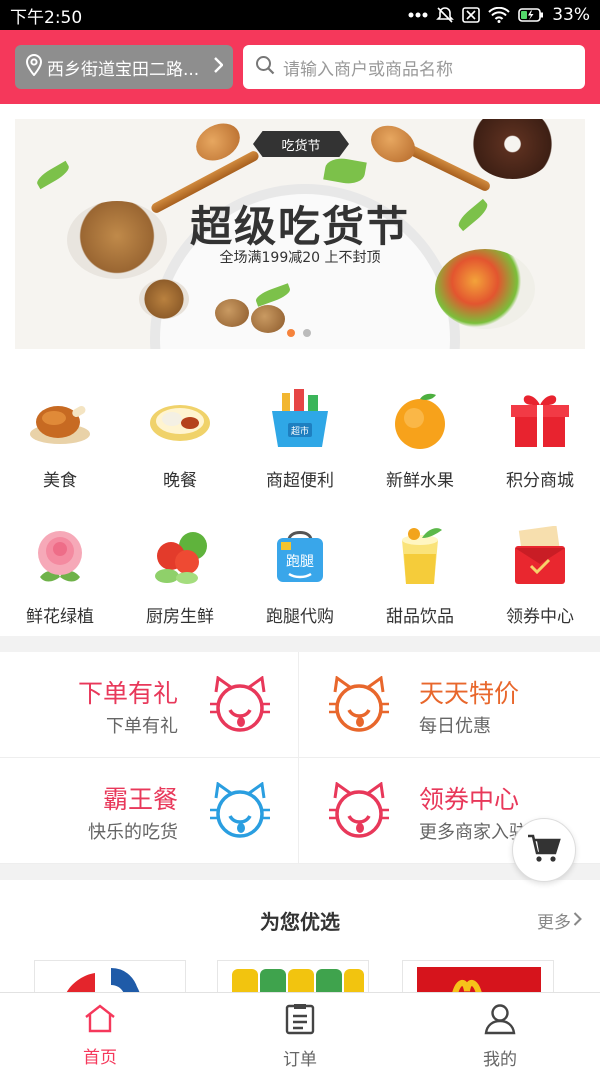  I want to click on promo-title: 霸王餐, so click(140, 799).